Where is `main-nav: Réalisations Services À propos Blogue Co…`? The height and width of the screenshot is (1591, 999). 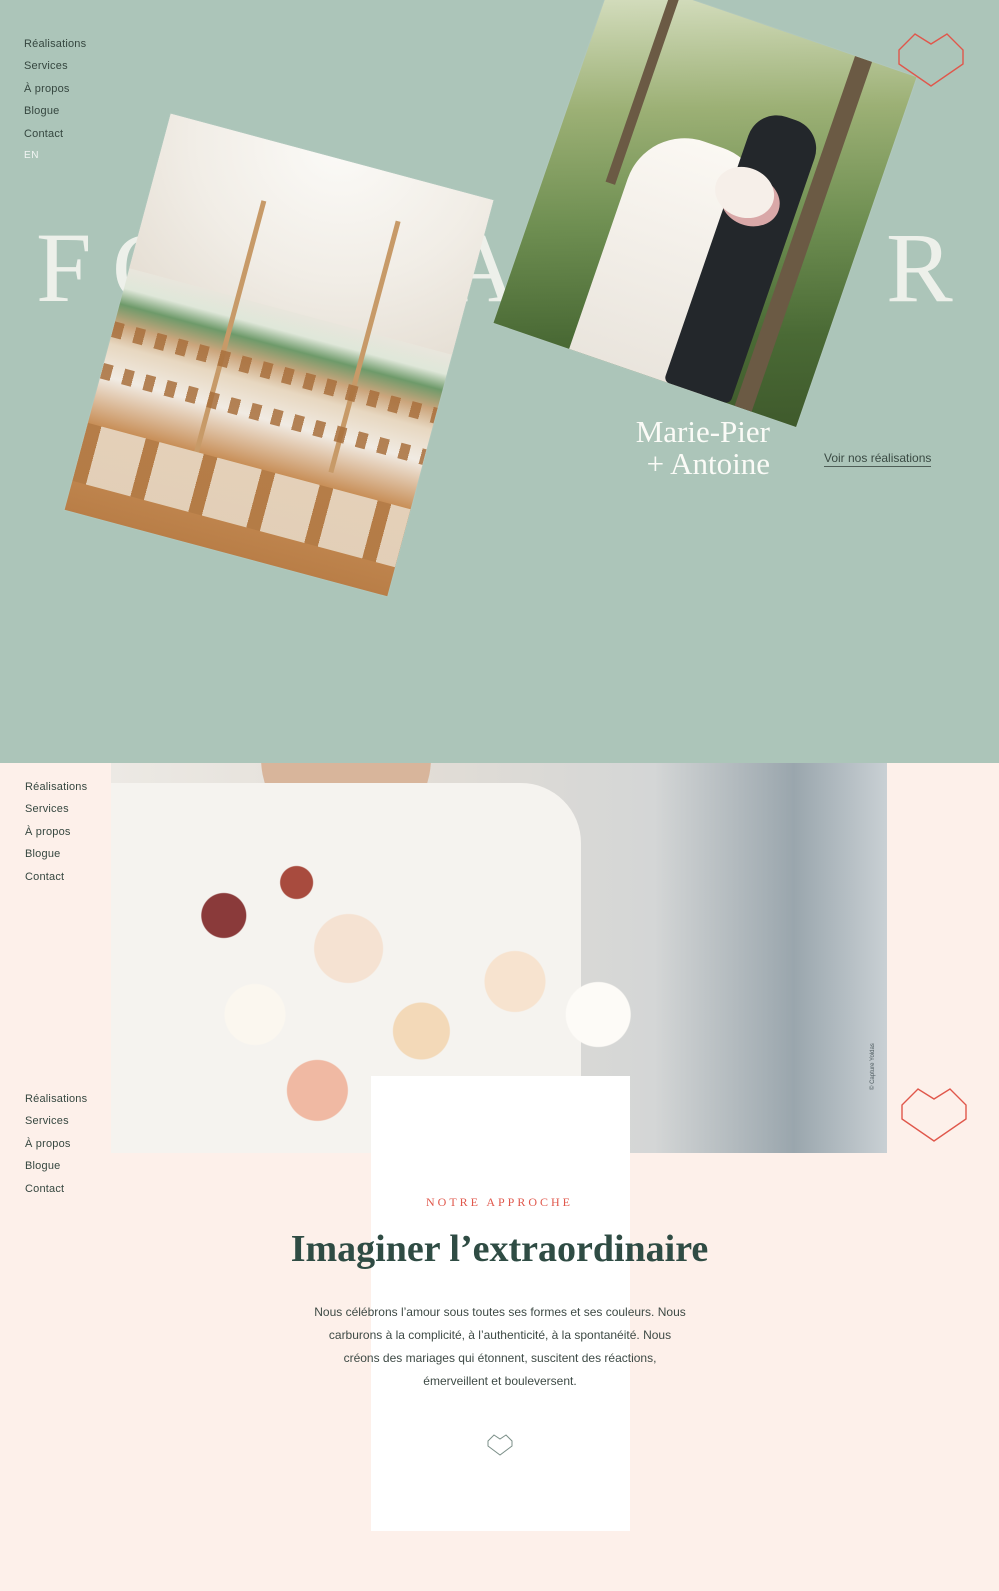
main-nav: Réalisations Services À propos Blogue Co… is located at coordinates (55, 89).